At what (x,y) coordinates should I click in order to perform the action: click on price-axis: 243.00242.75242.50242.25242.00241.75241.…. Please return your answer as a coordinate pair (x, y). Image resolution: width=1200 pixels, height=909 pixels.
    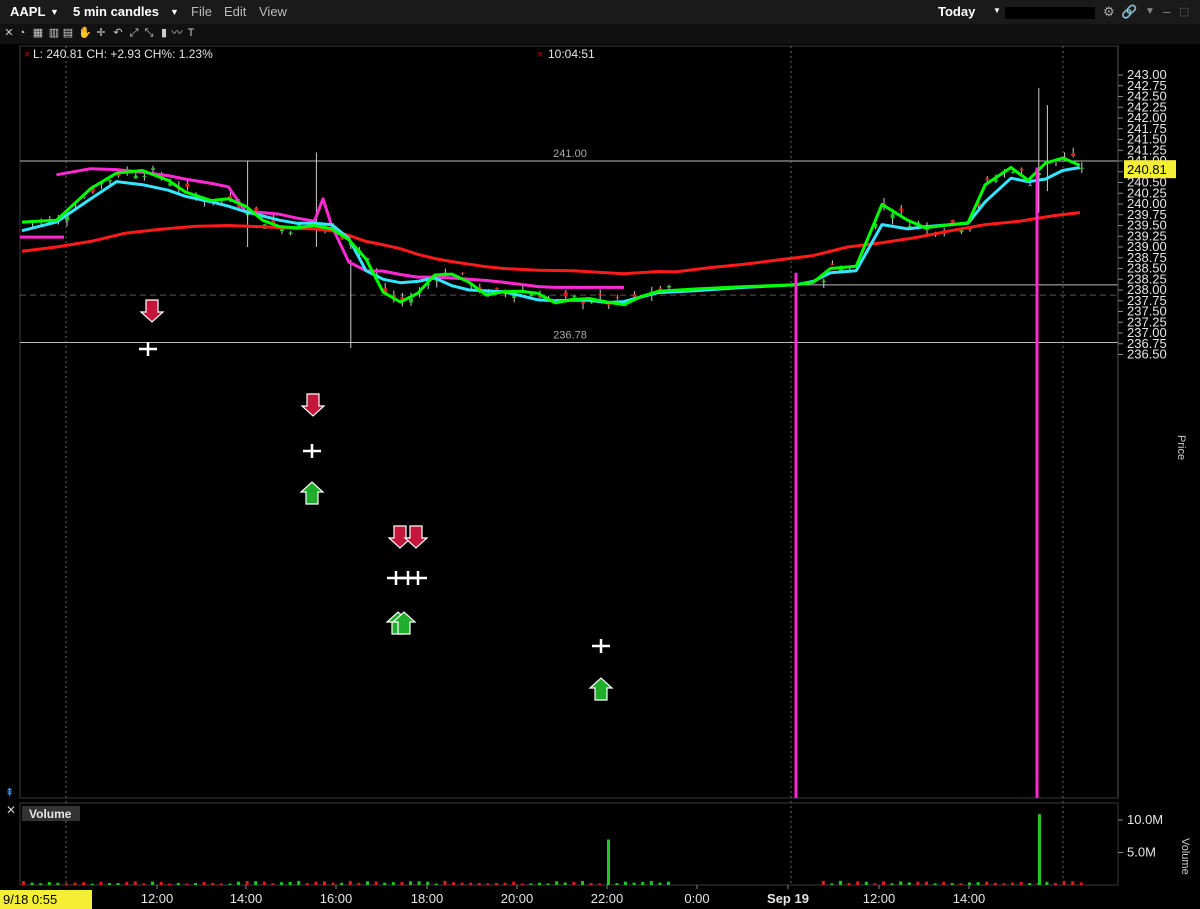
    Looking at the image, I should click on (1146, 422).